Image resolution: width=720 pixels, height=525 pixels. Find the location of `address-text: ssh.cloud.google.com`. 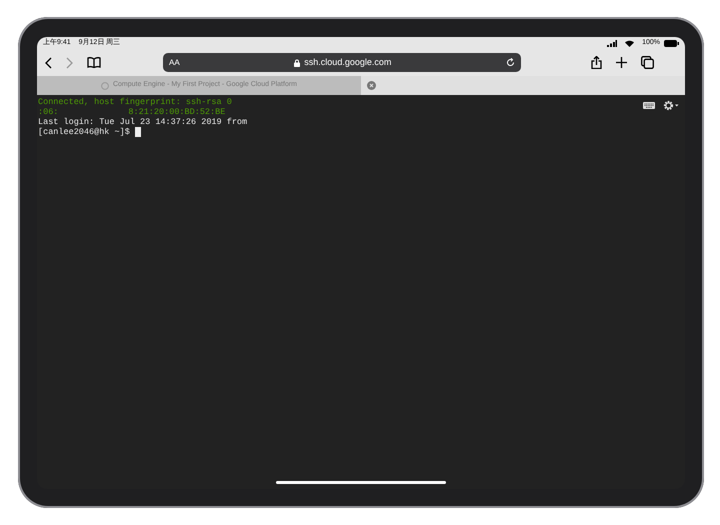

address-text: ssh.cloud.google.com is located at coordinates (348, 62).